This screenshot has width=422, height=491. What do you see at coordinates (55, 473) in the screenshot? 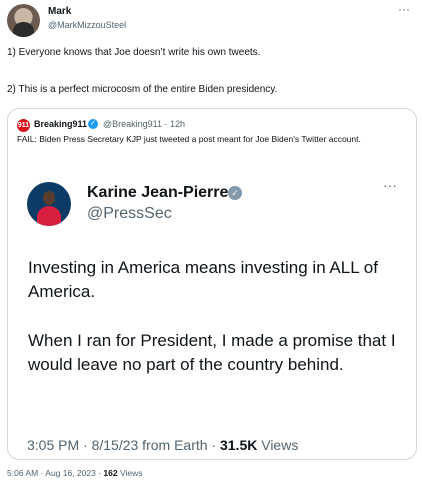
I see `tweet-time: 5:06 AM · Aug 16, 2023 ·` at bounding box center [55, 473].